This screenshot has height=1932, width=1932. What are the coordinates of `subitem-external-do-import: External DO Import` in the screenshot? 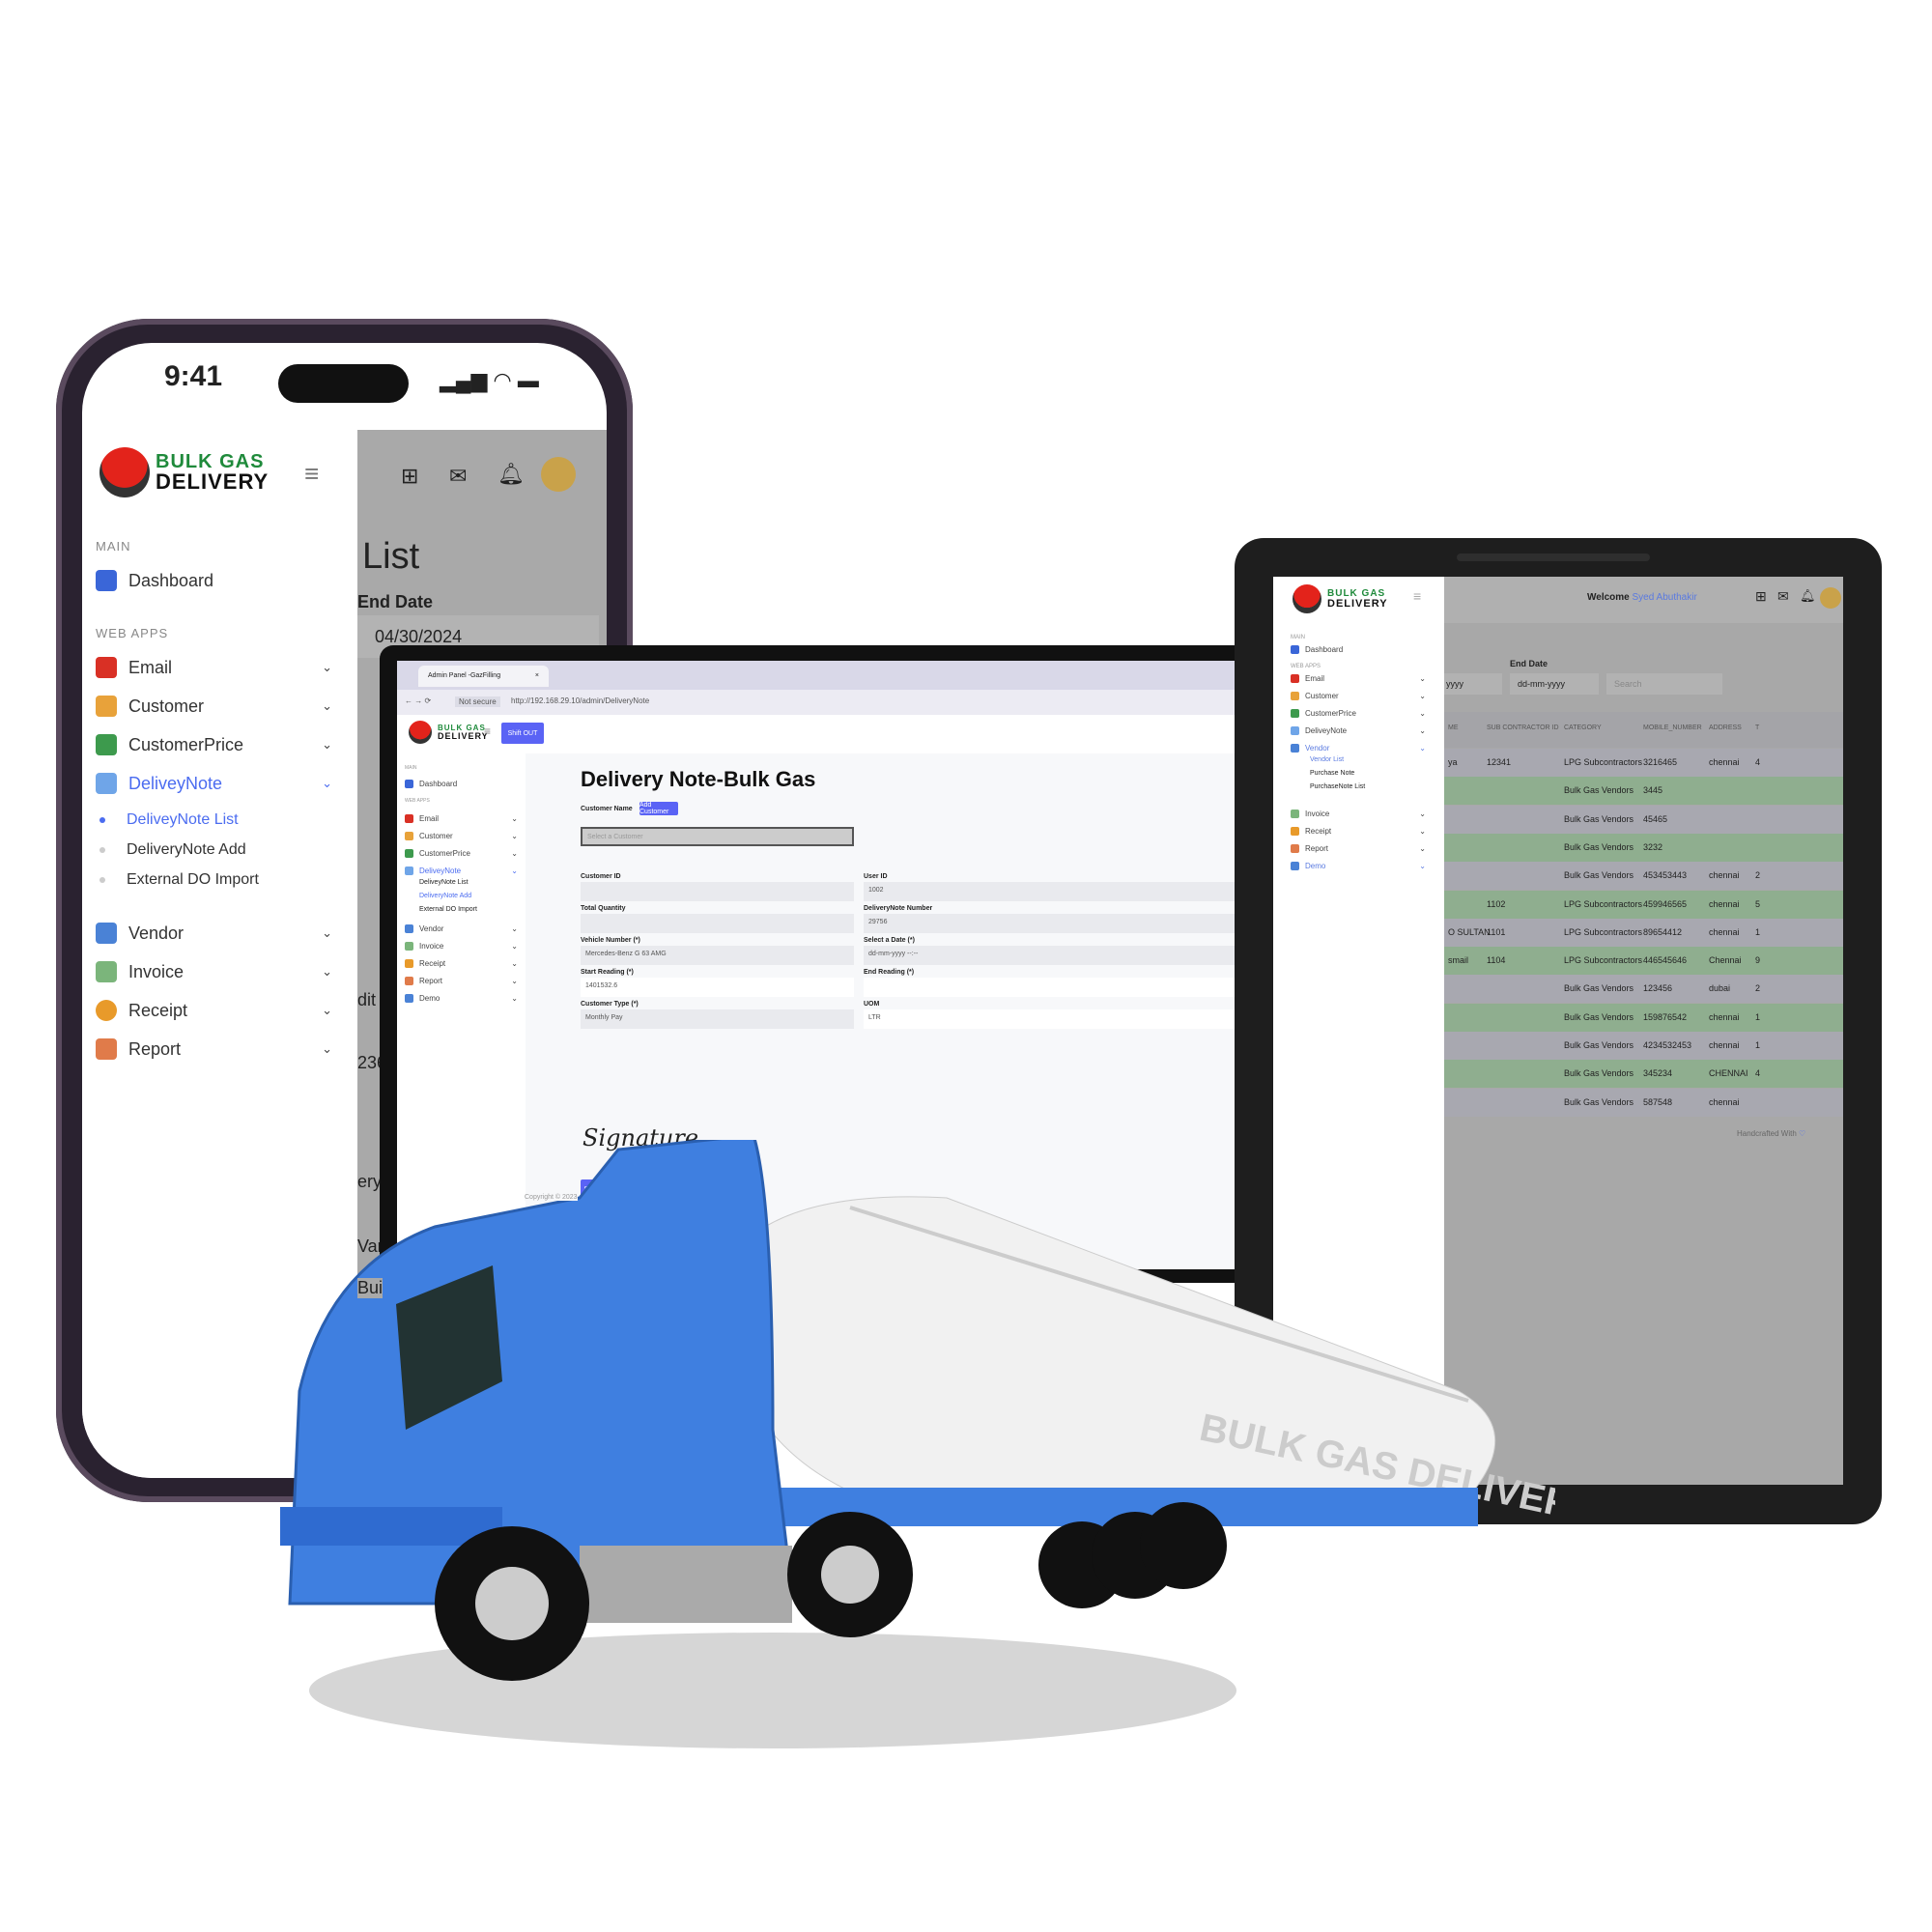 It's located at (179, 880).